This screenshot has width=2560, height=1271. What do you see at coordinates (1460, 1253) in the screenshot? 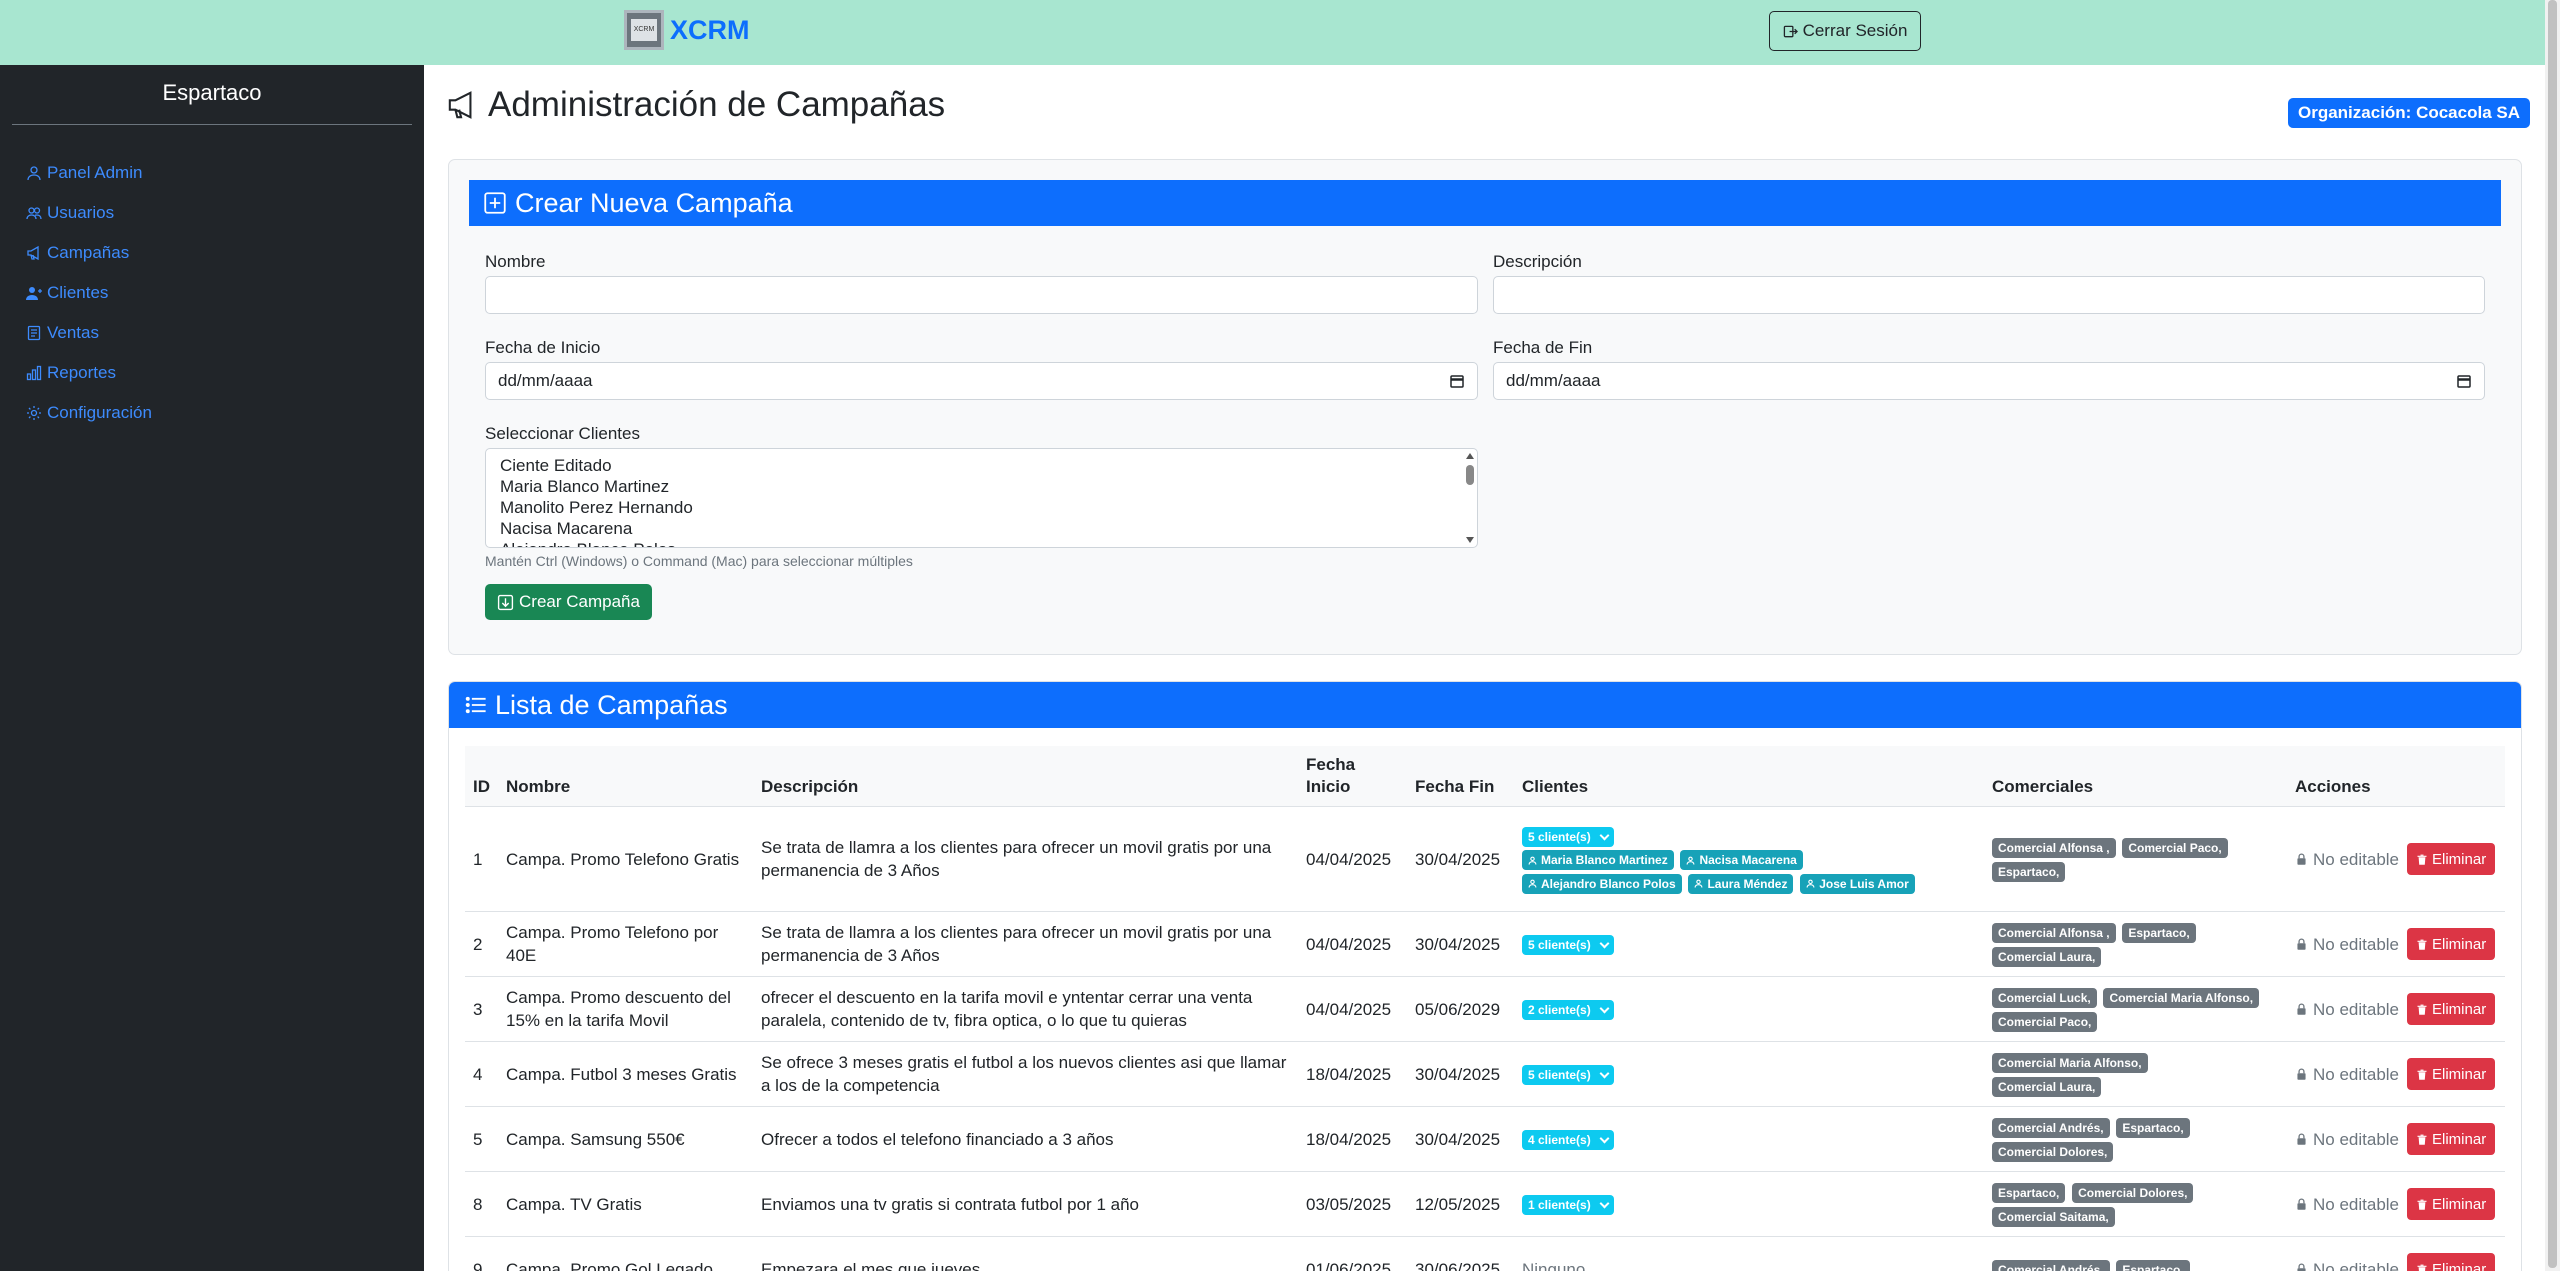
I see `cell-fecha-fin: 30/06/2025` at bounding box center [1460, 1253].